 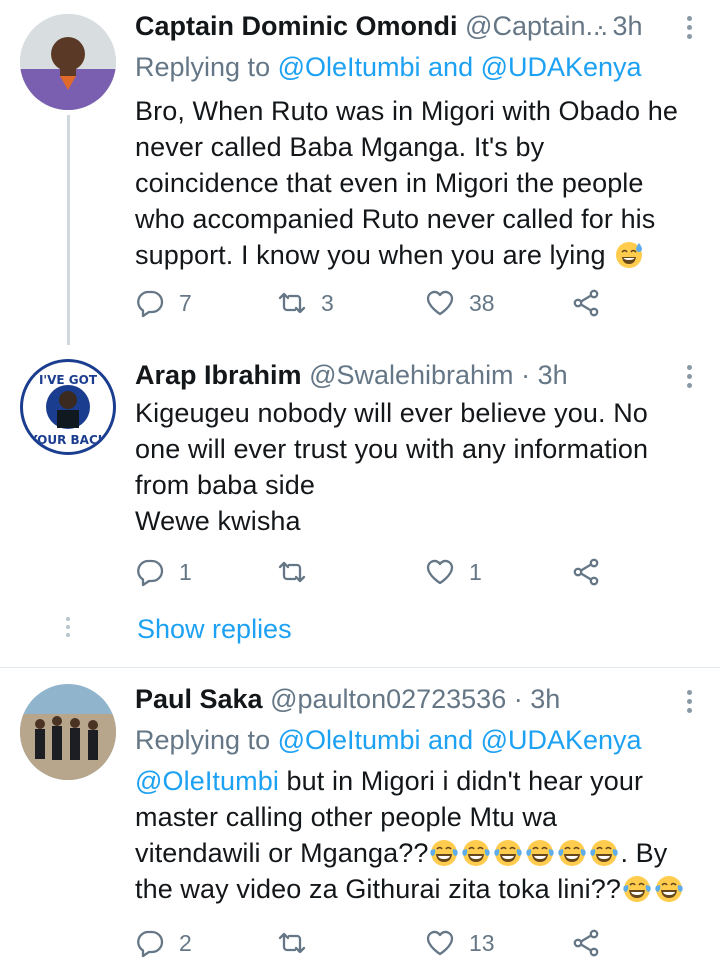 What do you see at coordinates (296, 26) in the screenshot?
I see `display-name: Captain Dominic Omondi` at bounding box center [296, 26].